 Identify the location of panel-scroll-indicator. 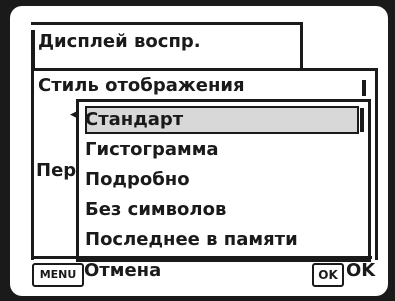
(364, 88).